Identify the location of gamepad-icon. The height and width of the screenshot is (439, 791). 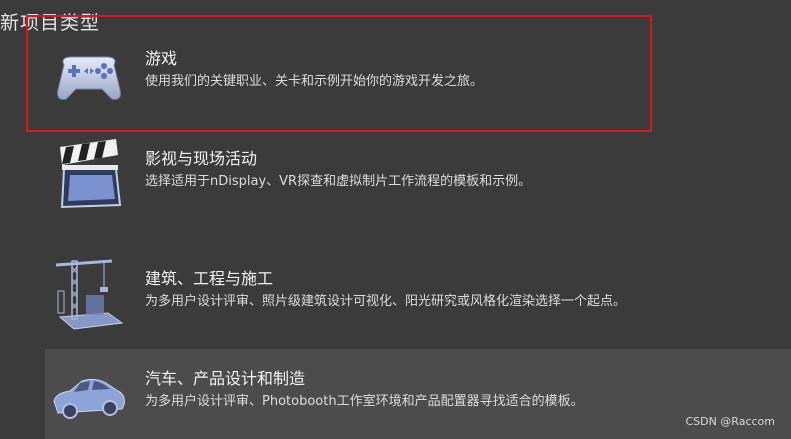
(89, 78).